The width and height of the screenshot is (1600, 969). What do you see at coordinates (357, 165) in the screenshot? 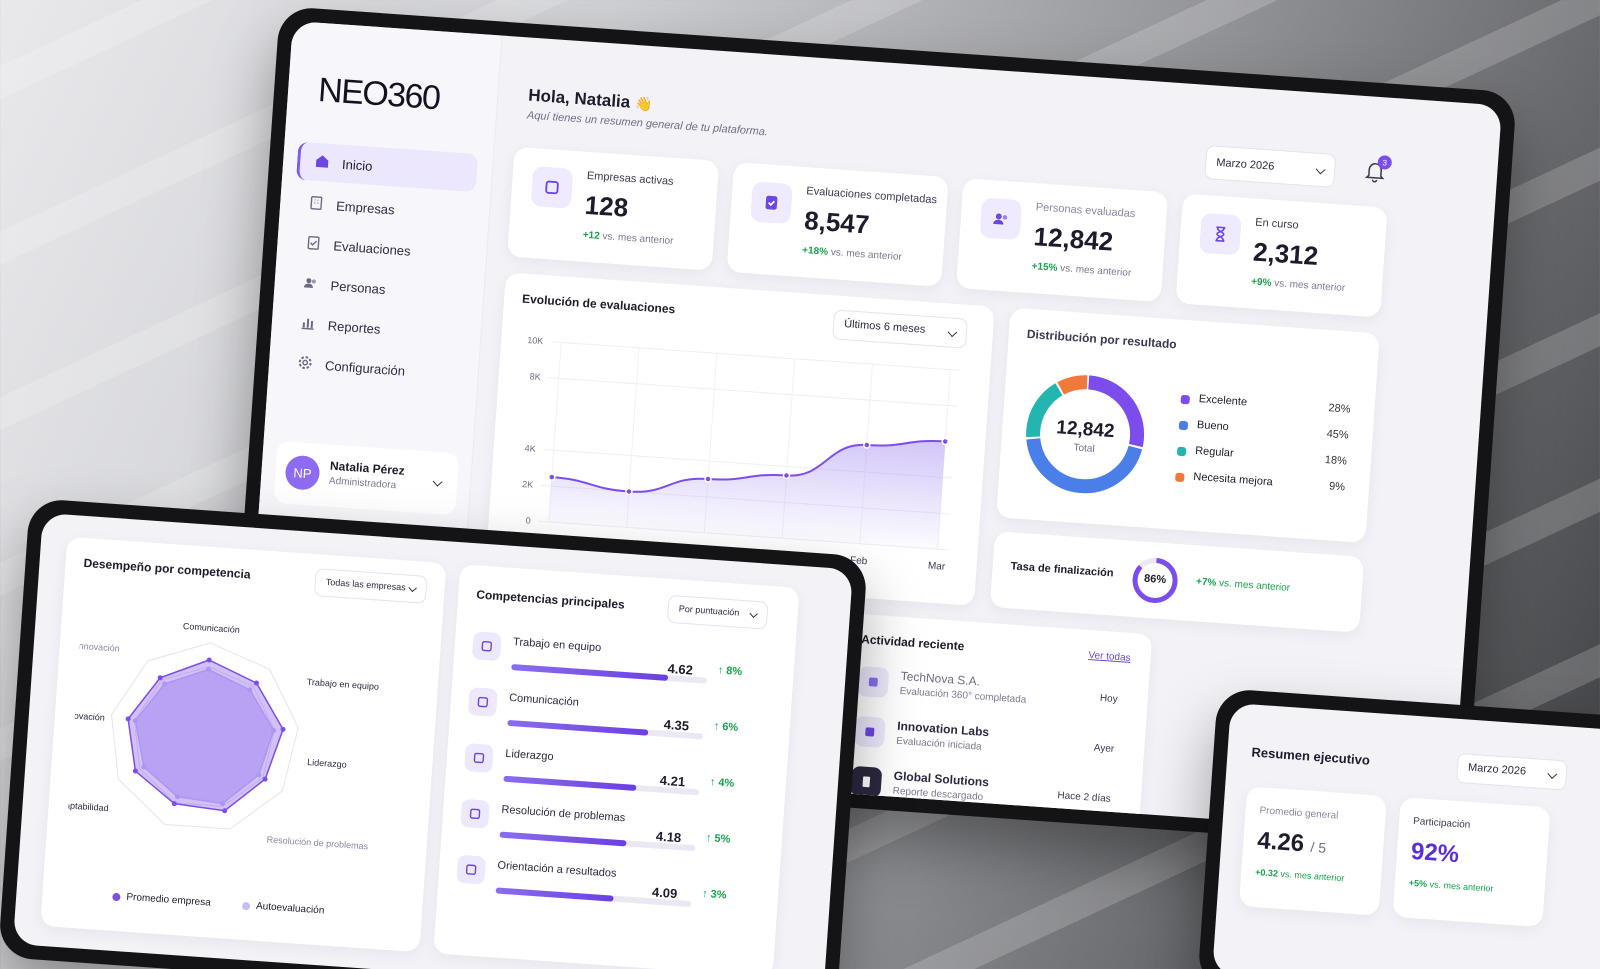
I see `sidebar-item-label: Inicio` at bounding box center [357, 165].